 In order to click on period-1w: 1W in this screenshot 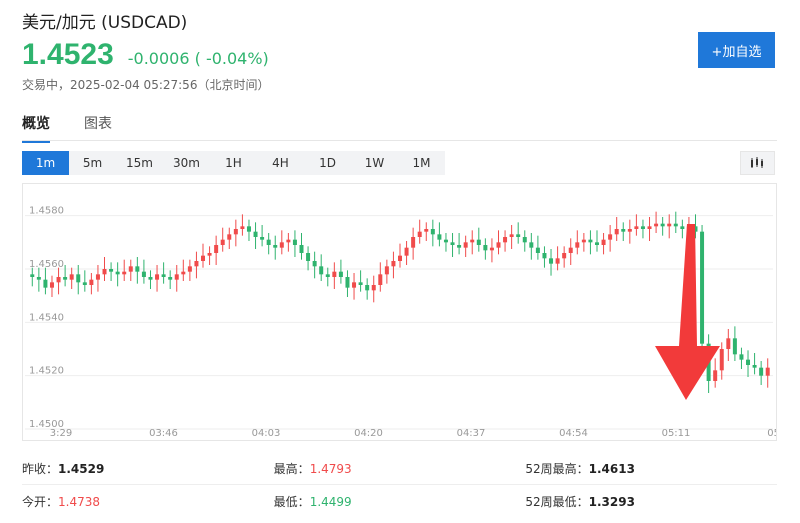, I will do `click(374, 163)`.